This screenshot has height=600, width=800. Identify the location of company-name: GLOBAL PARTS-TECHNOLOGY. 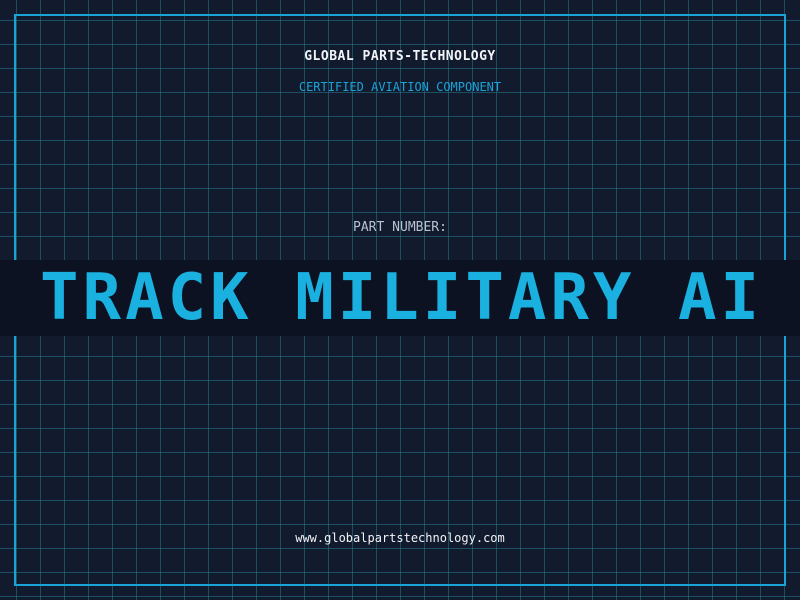
(400, 56).